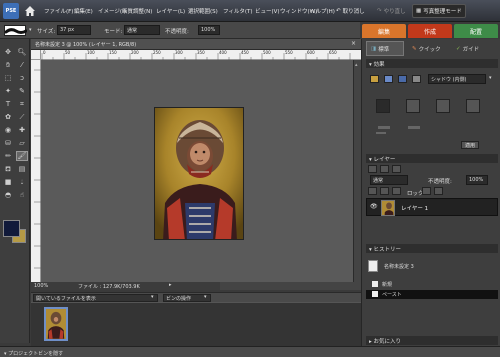 The width and height of the screenshot is (500, 357). I want to click on document-title: 名称未設定 3 @ 100% (レイヤー 1, RGB/8), so click(196, 44).